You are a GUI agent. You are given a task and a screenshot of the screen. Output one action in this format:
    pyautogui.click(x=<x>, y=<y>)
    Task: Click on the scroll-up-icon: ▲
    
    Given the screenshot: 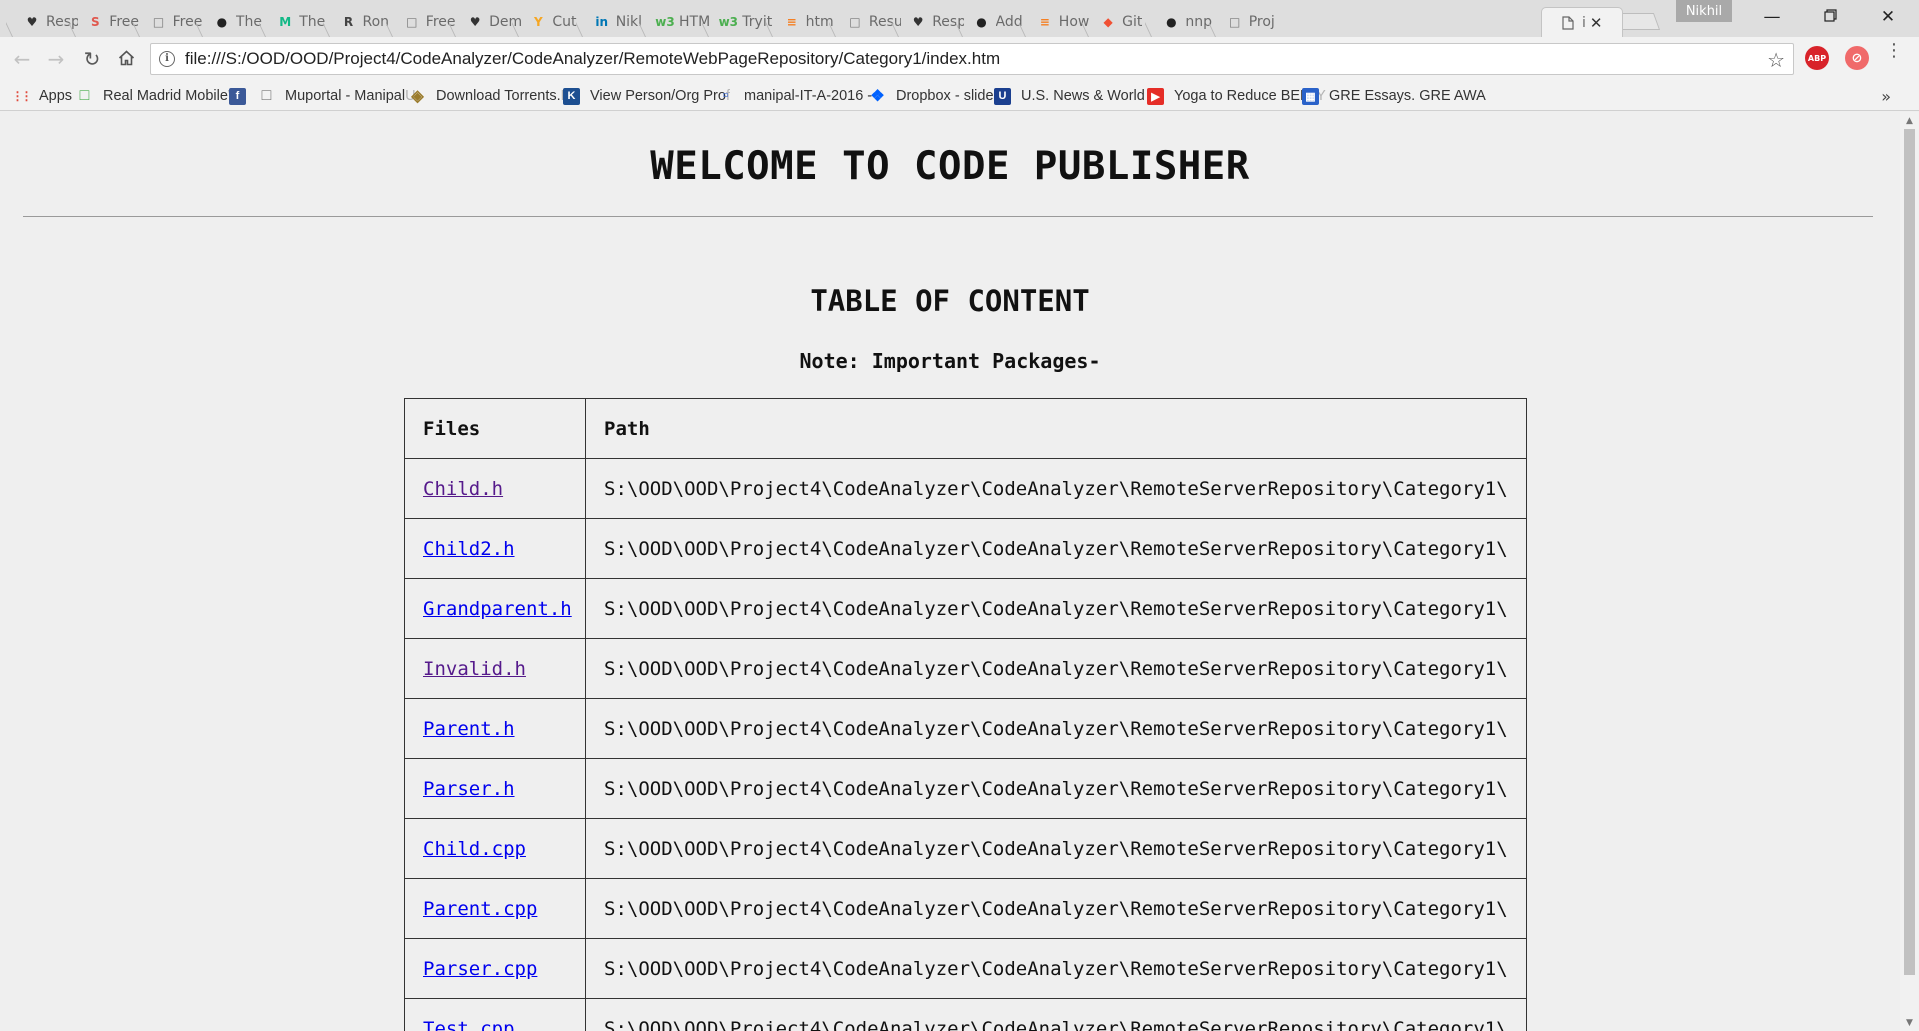 What is the action you would take?
    pyautogui.click(x=1909, y=120)
    